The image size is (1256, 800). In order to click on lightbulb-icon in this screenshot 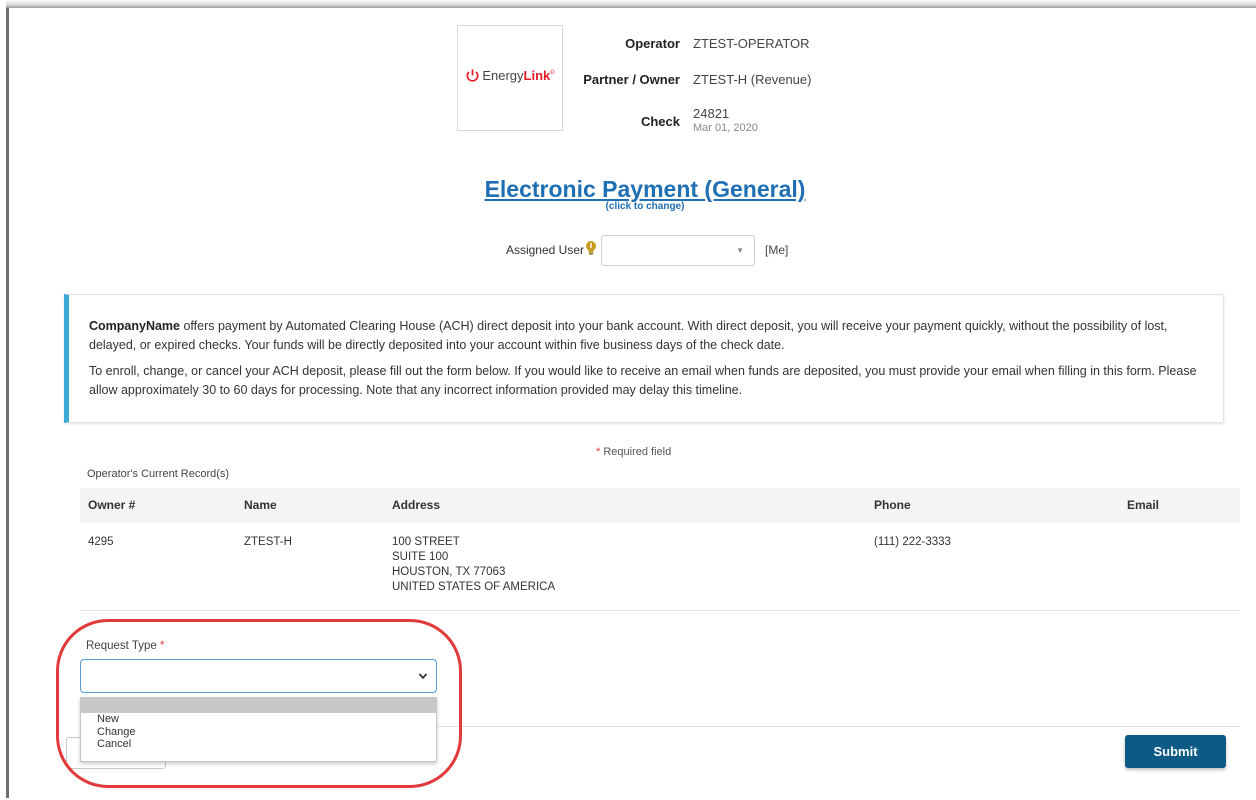, I will do `click(591, 248)`.